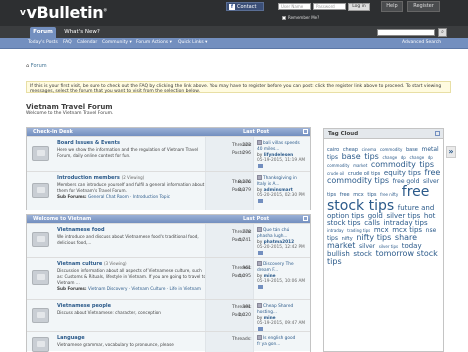 The width and height of the screenshot is (468, 352). Describe the element at coordinates (229, 278) in the screenshot. I see `forum-stats: Threads: 961 Posts: 4,095` at that location.